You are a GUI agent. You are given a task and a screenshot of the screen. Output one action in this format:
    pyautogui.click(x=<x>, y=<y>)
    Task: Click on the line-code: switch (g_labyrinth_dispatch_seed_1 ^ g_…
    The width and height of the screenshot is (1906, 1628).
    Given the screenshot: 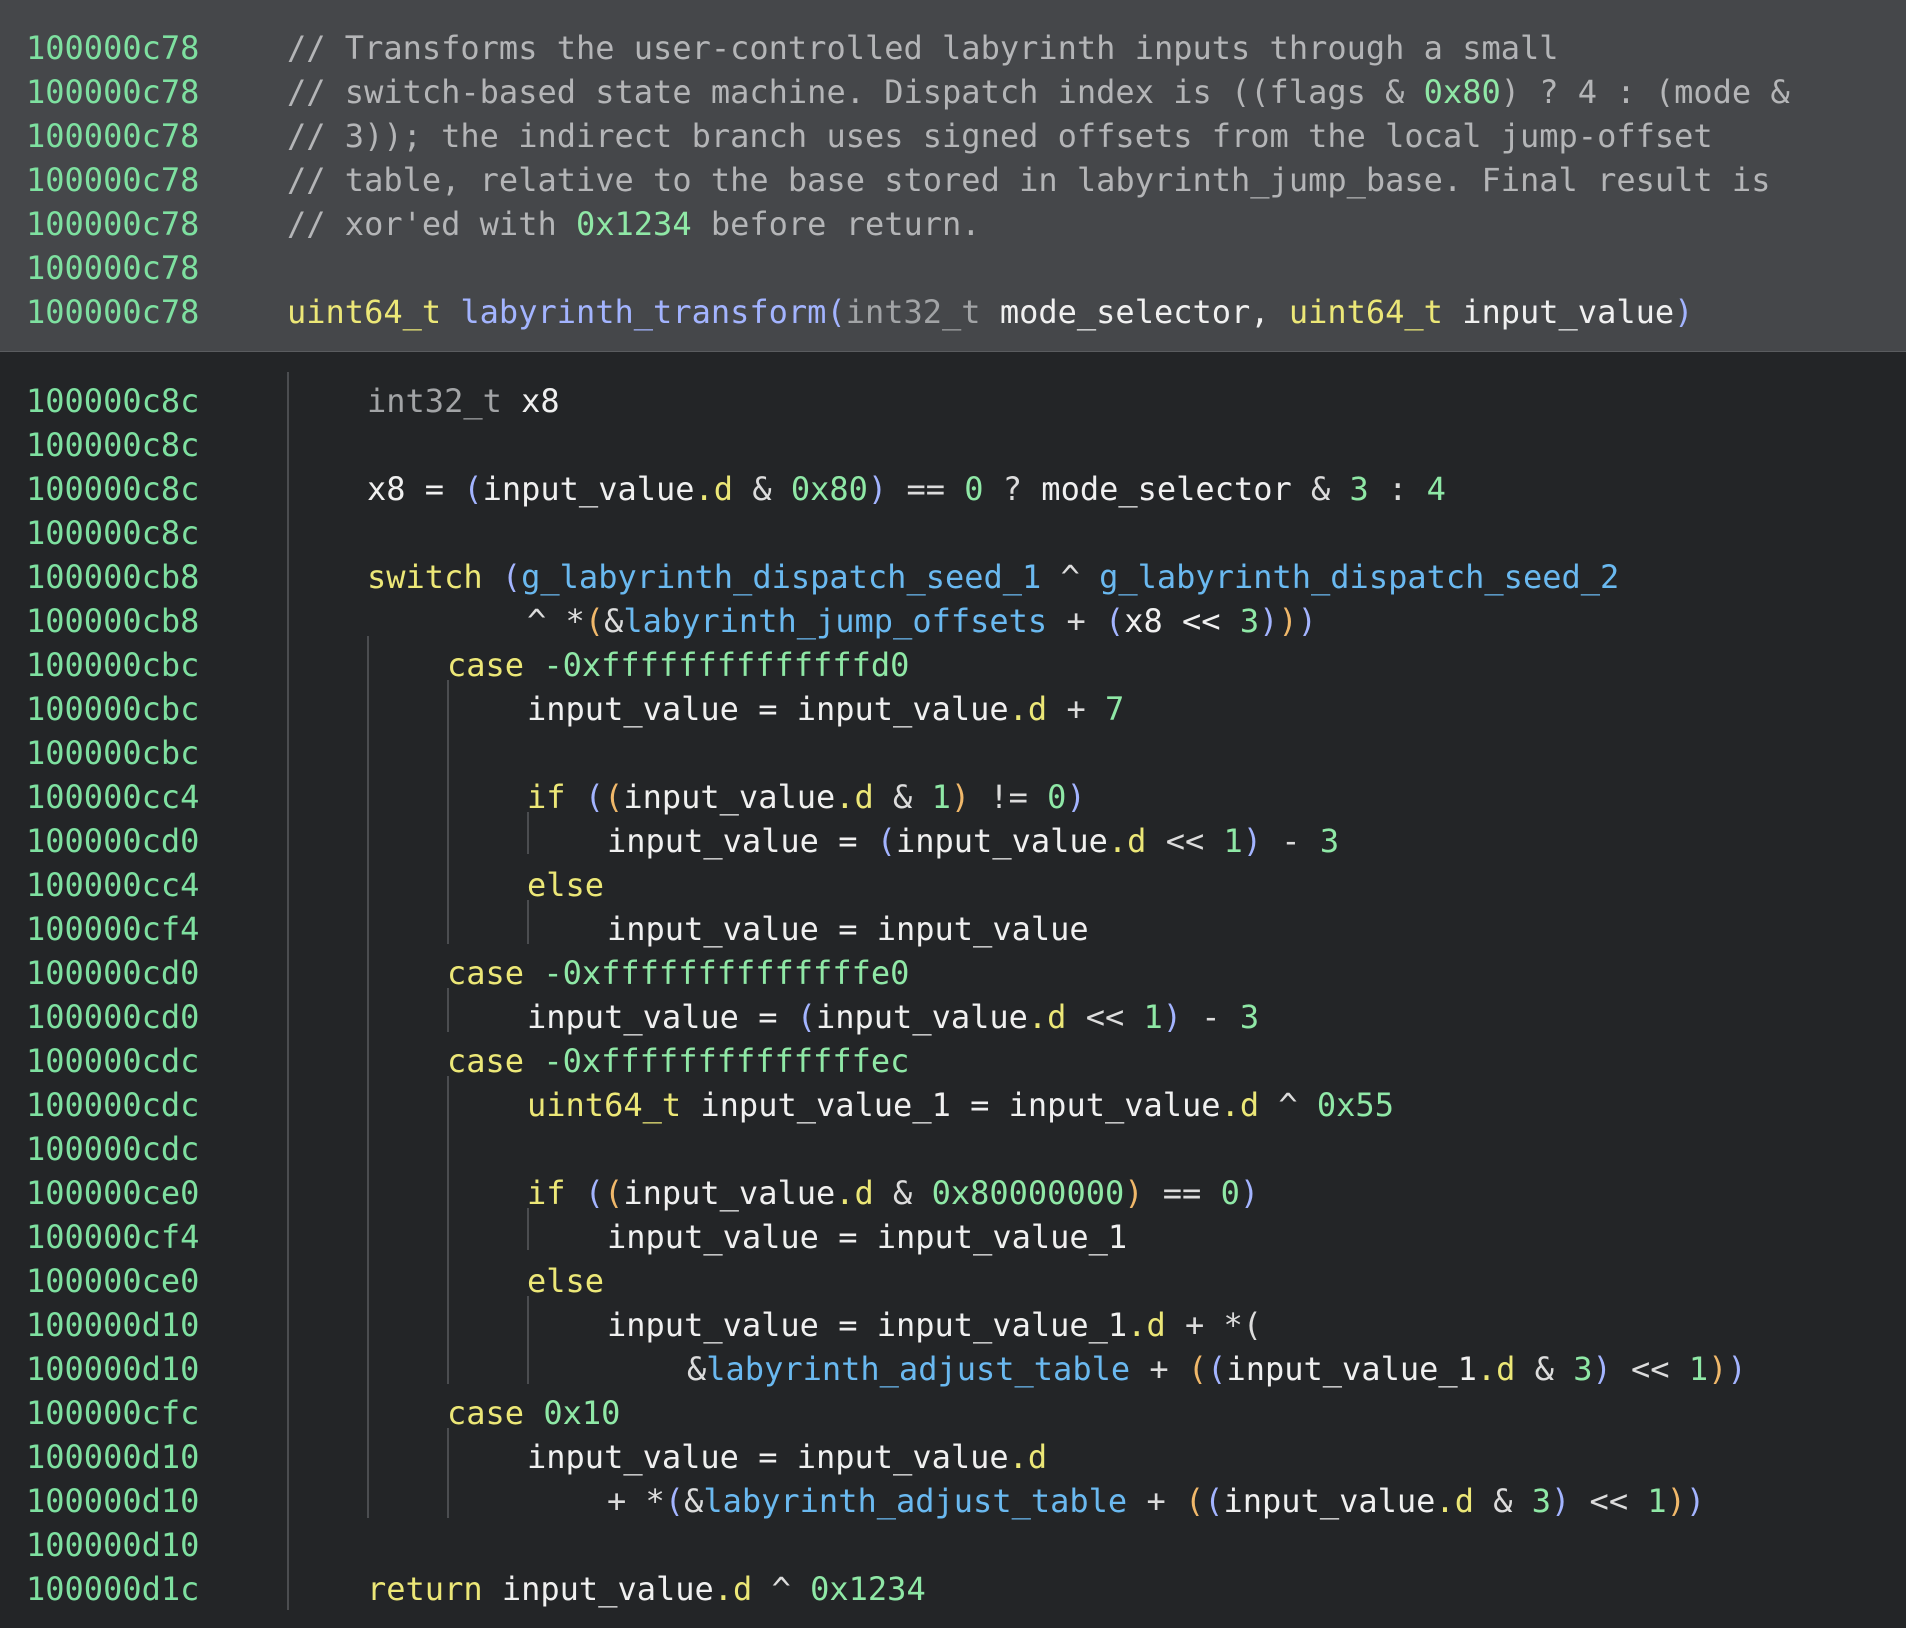 What is the action you would take?
    pyautogui.click(x=993, y=577)
    